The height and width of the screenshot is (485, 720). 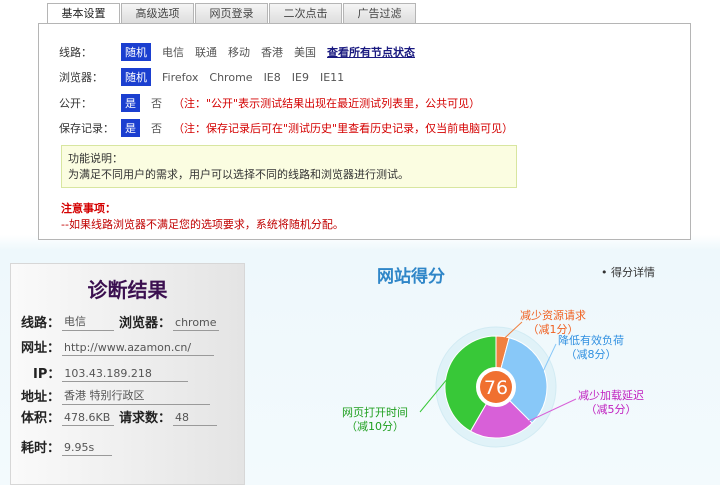 What do you see at coordinates (327, 103) in the screenshot?
I see `public-note: （注："公开"表示测试结果出现在最近测试列表里，公共可见）` at bounding box center [327, 103].